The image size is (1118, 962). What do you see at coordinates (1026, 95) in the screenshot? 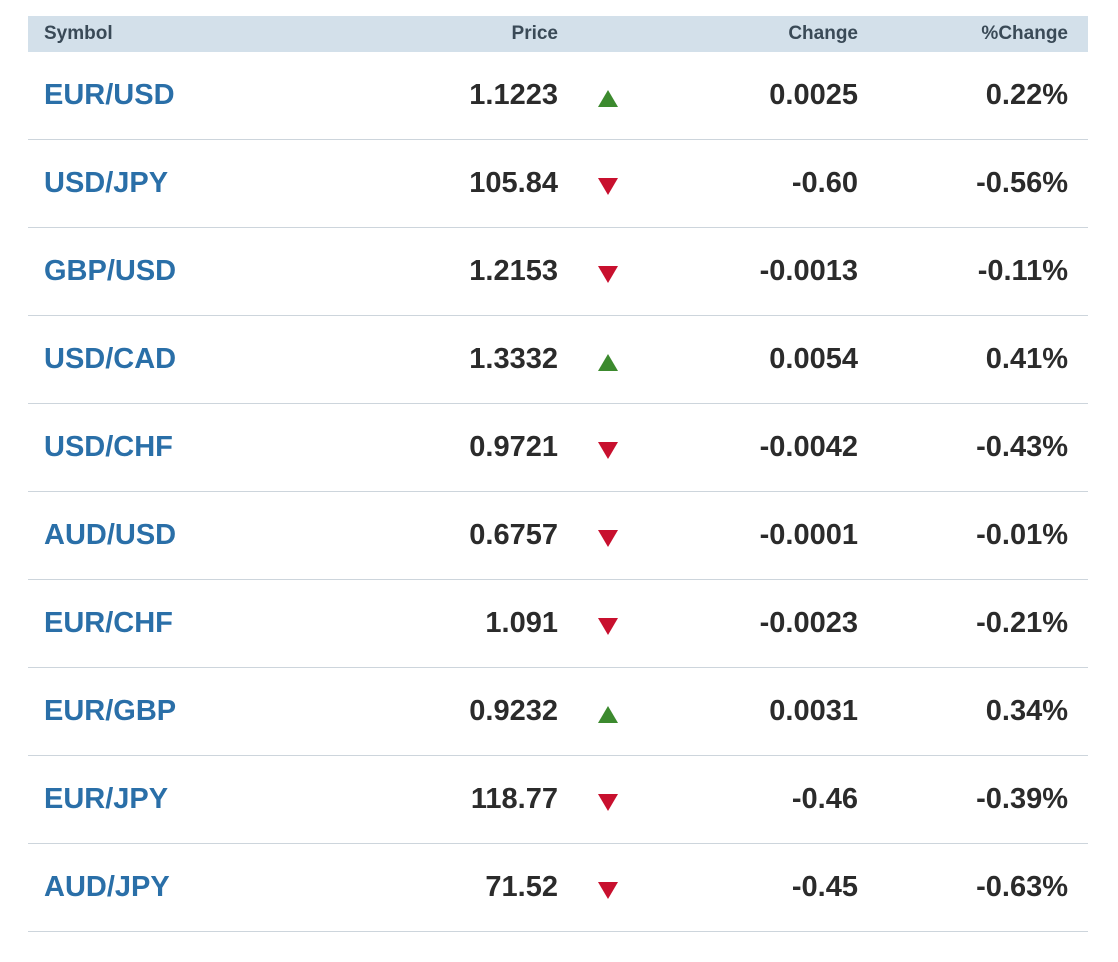
I see `pct-change-cell: 0.22%` at bounding box center [1026, 95].